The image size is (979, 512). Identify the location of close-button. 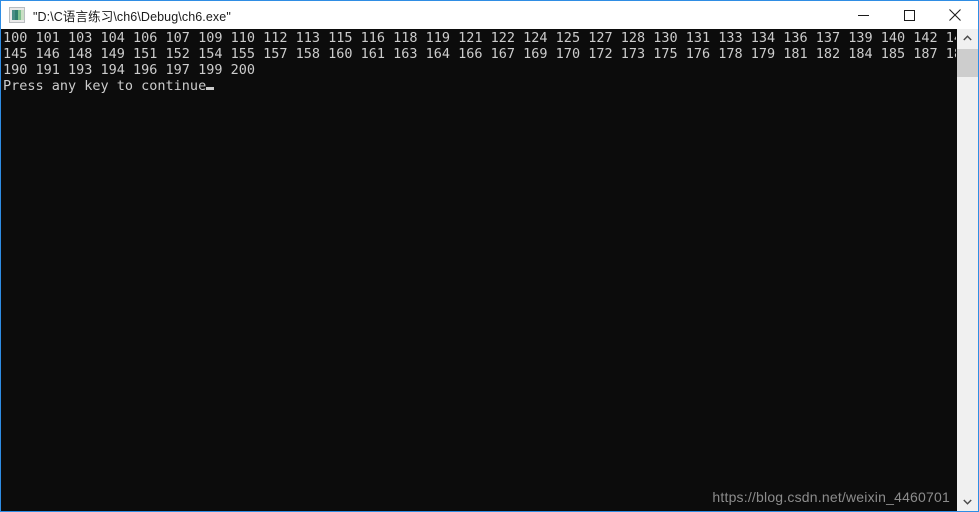
(955, 15).